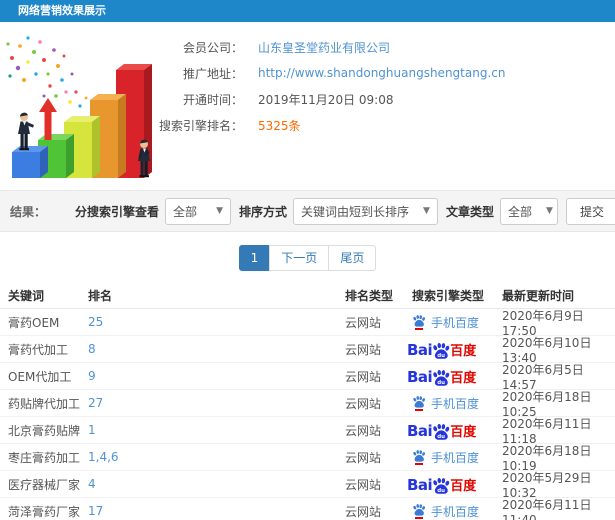 Image resolution: width=615 pixels, height=520 pixels. I want to click on rank-link: 8, so click(92, 349).